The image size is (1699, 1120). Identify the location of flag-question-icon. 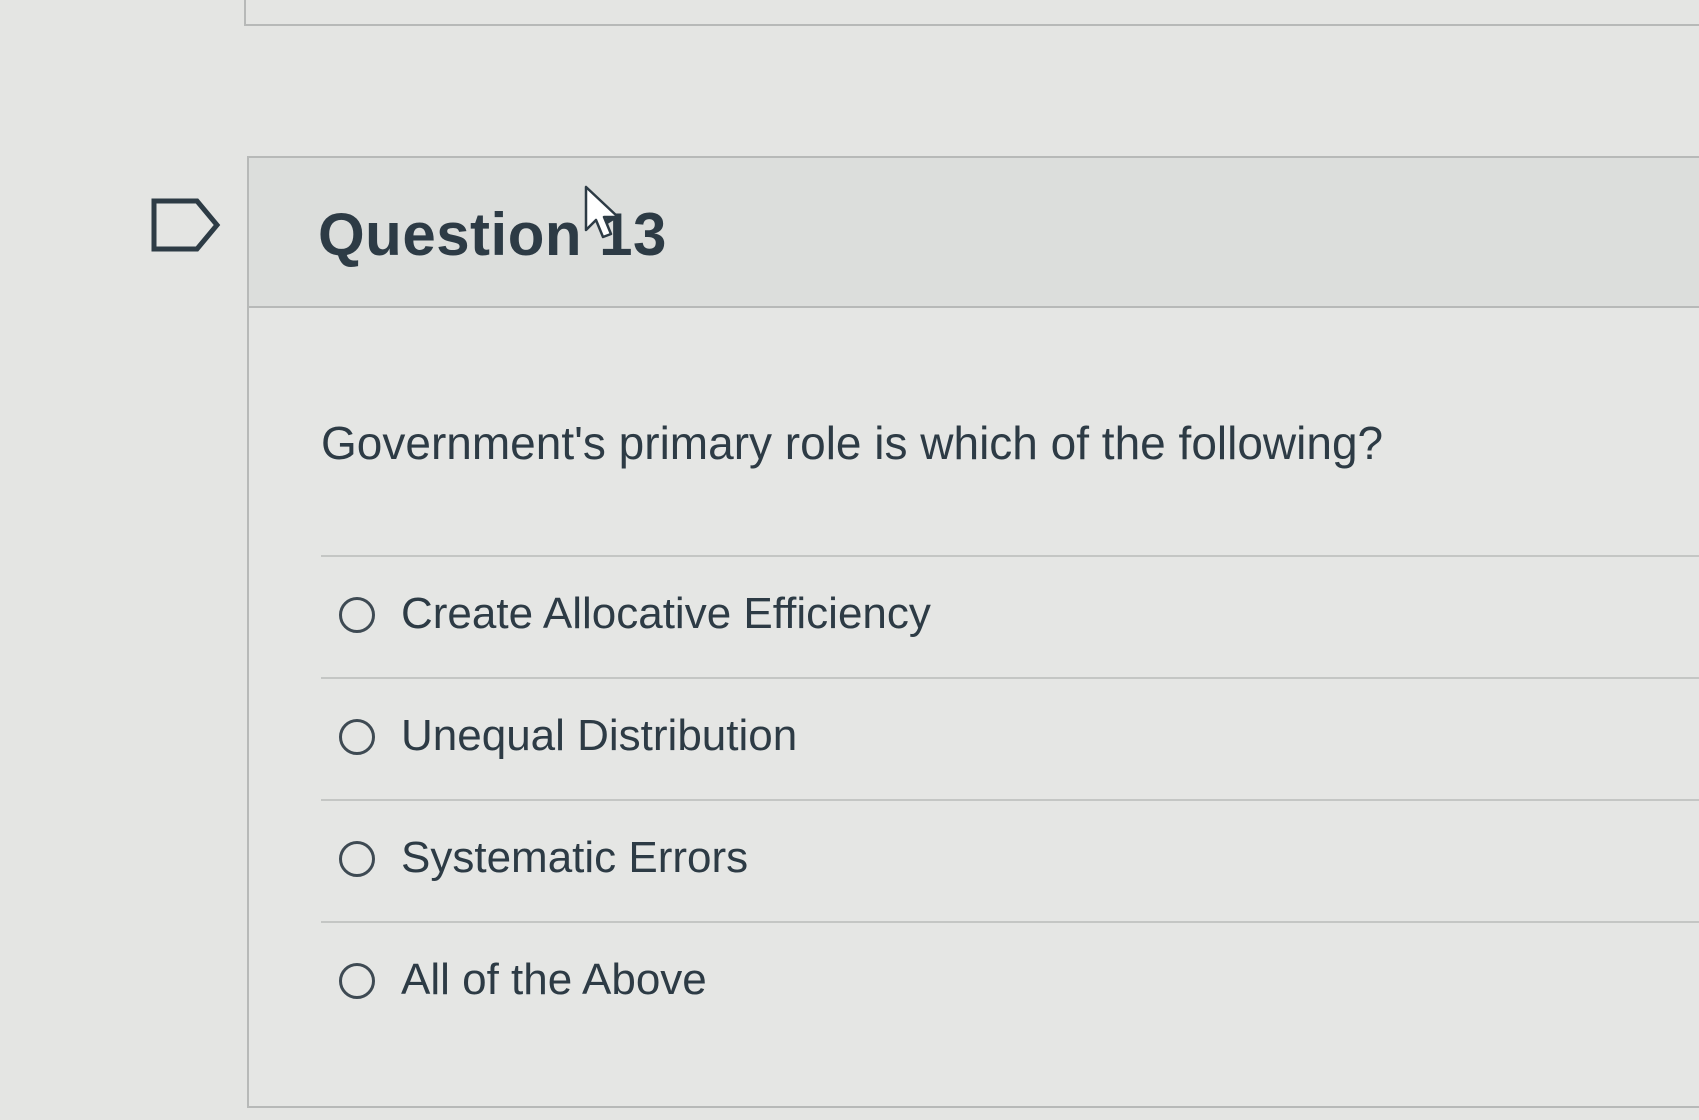
(186, 225).